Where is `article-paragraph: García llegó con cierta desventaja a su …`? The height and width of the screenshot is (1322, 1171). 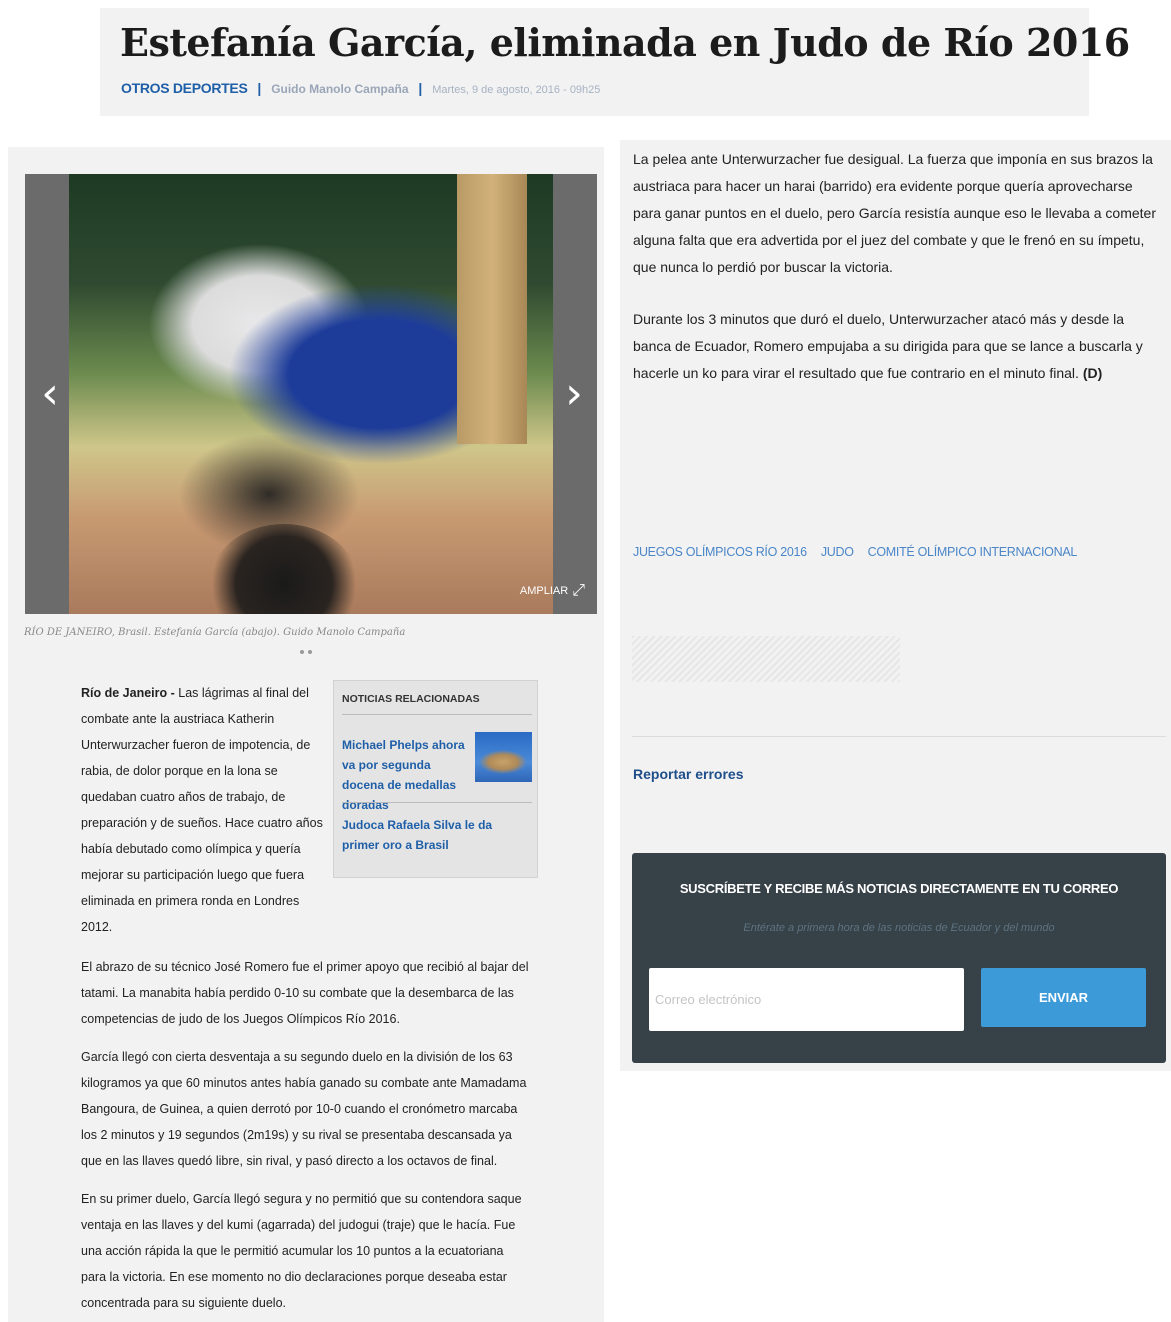
article-paragraph: García llegó con cierta desventaja a su … is located at coordinates (304, 1109).